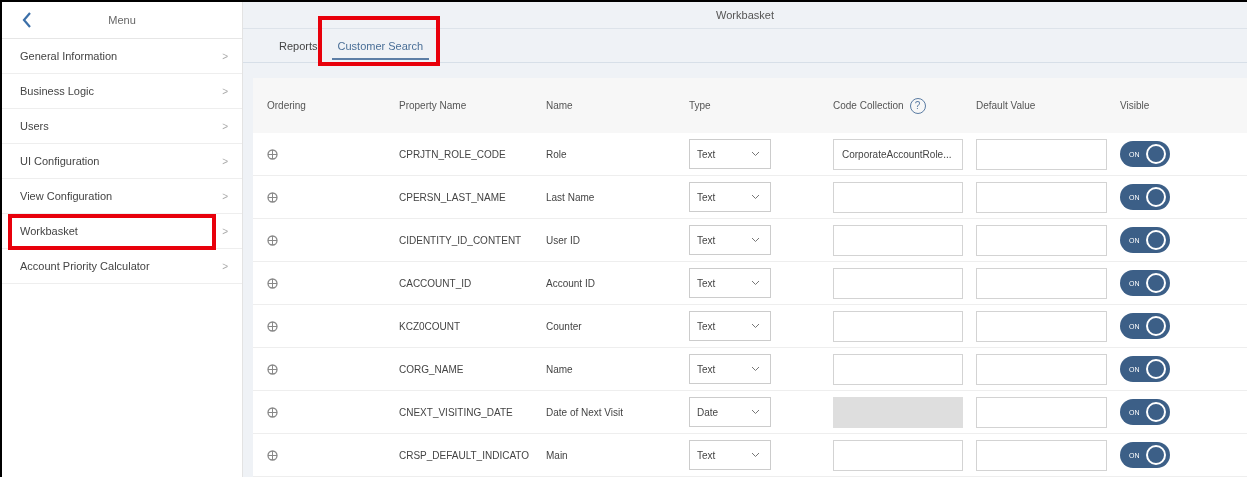 The height and width of the screenshot is (477, 1247). I want to click on menu-item-label: Account Priority Calculator, so click(85, 266).